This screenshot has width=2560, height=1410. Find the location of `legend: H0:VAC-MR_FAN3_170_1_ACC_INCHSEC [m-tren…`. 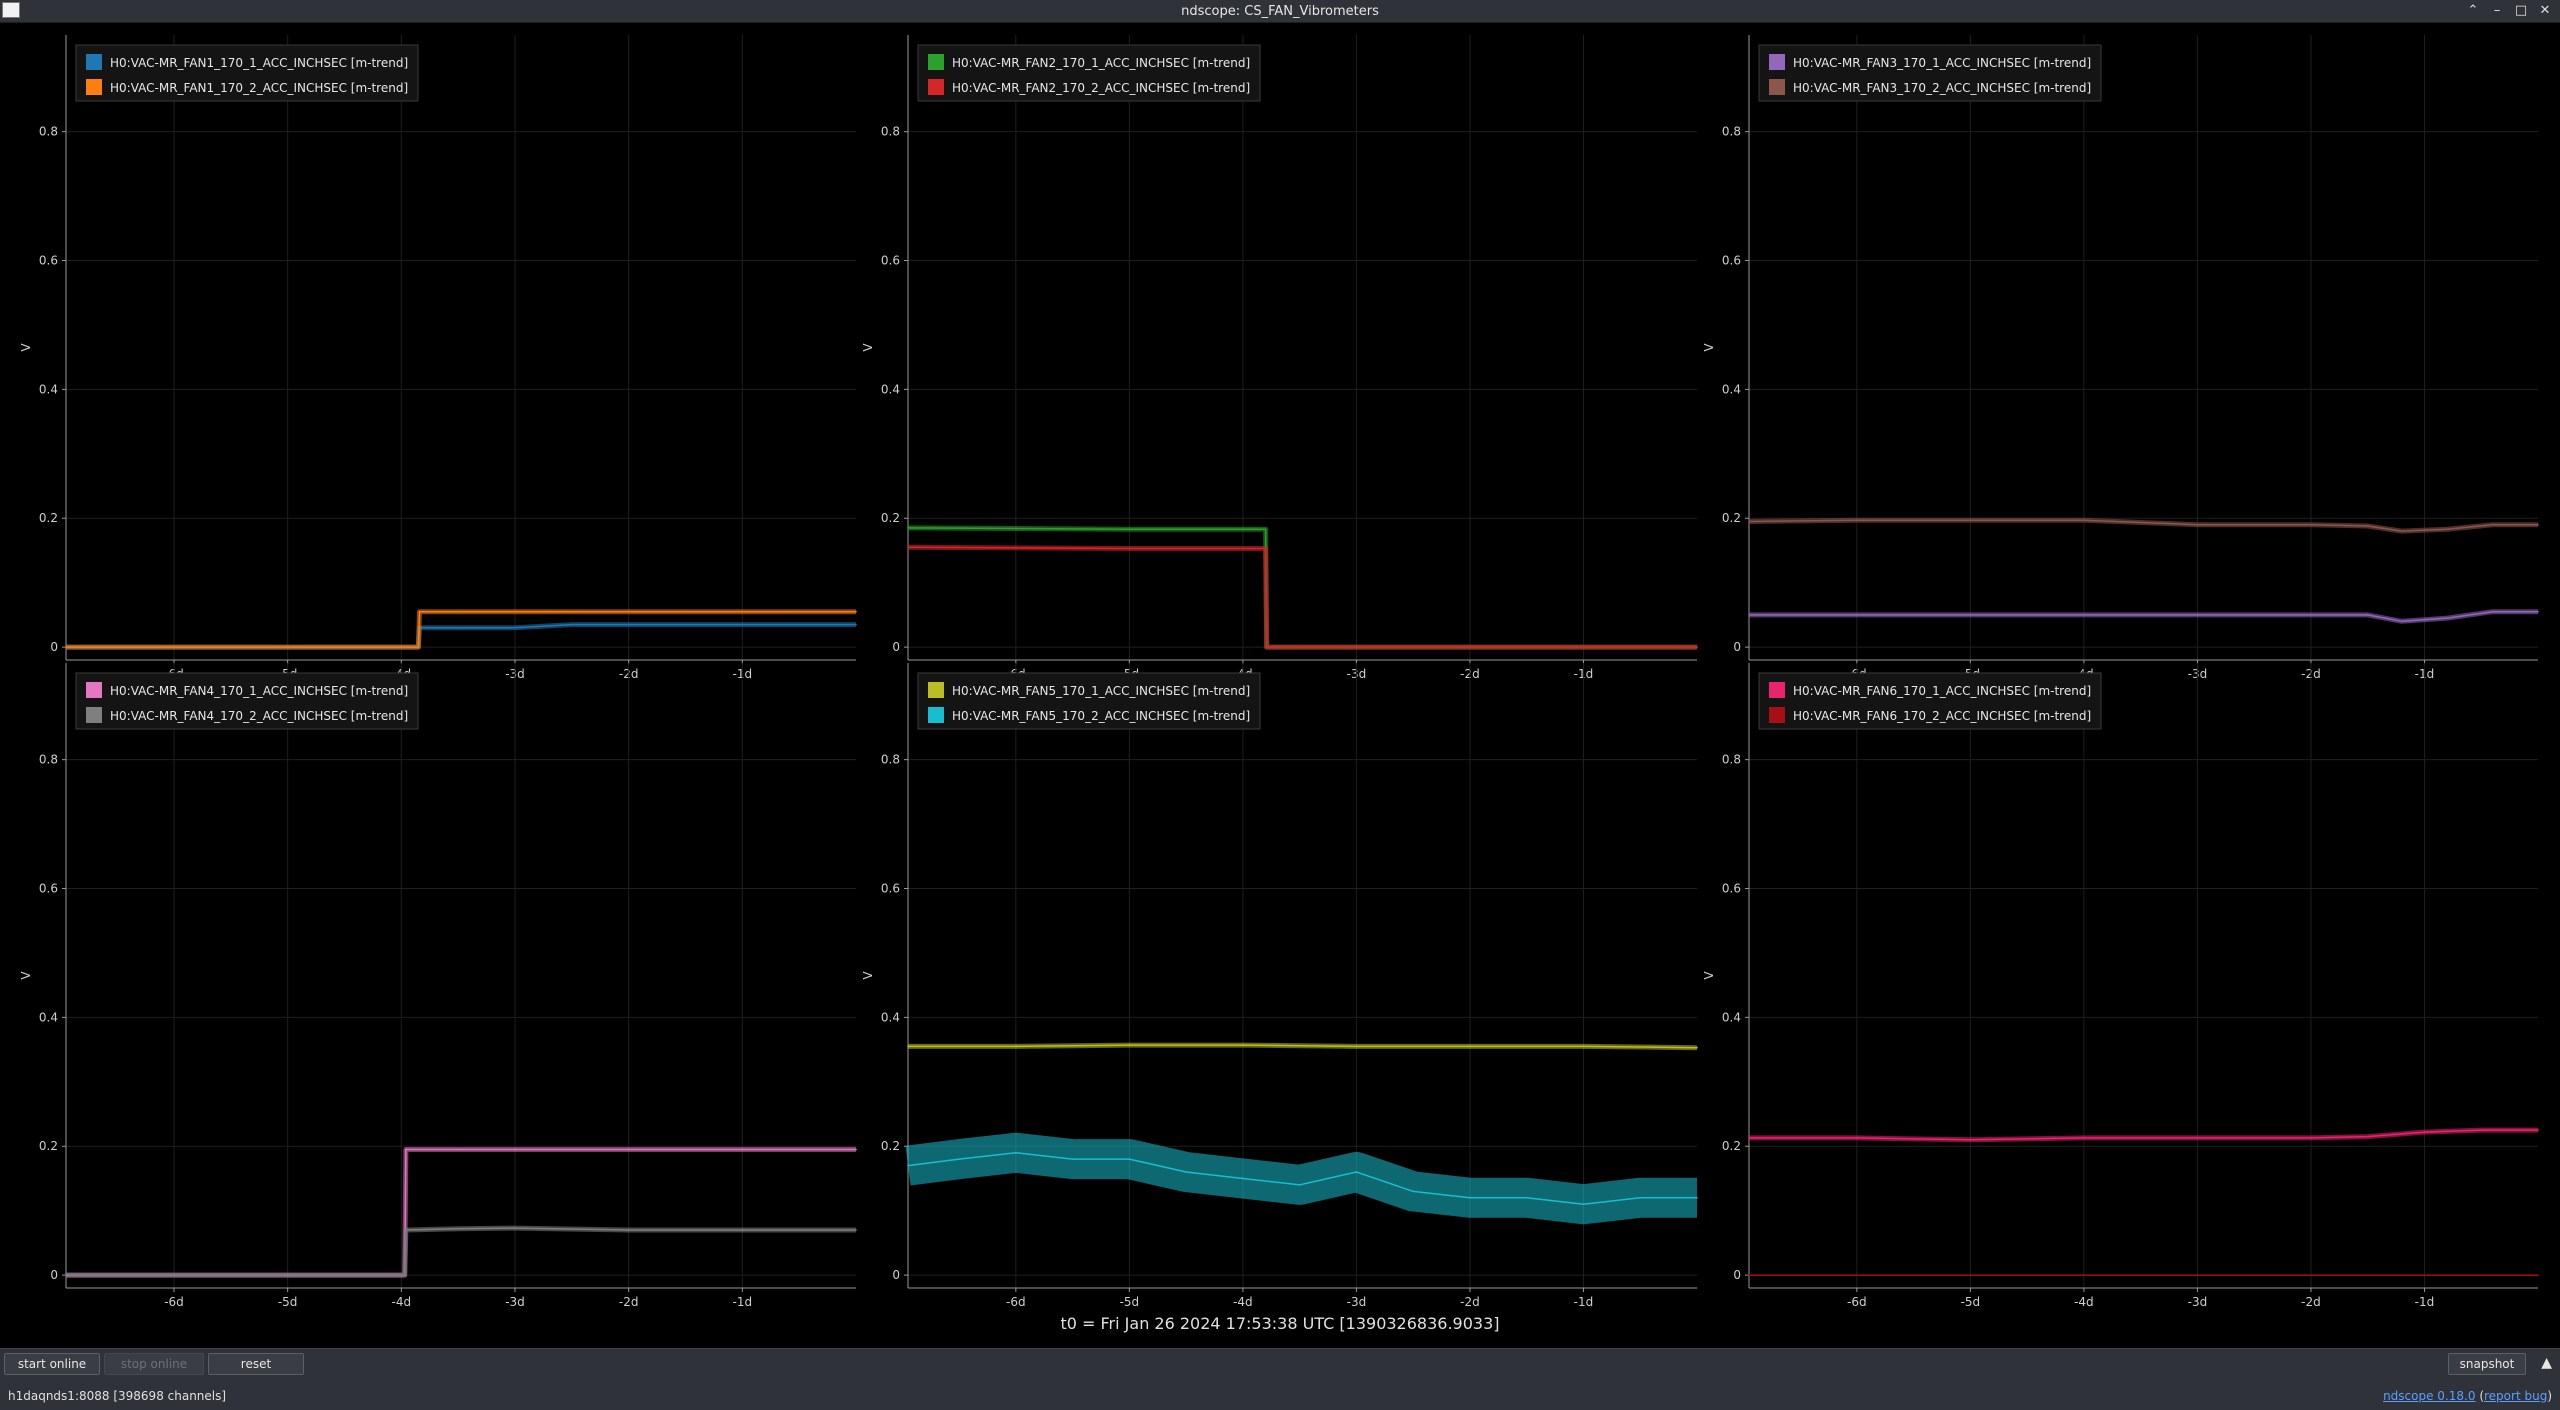

legend: H0:VAC-MR_FAN3_170_1_ACC_INCHSEC [m-tren… is located at coordinates (1930, 73).